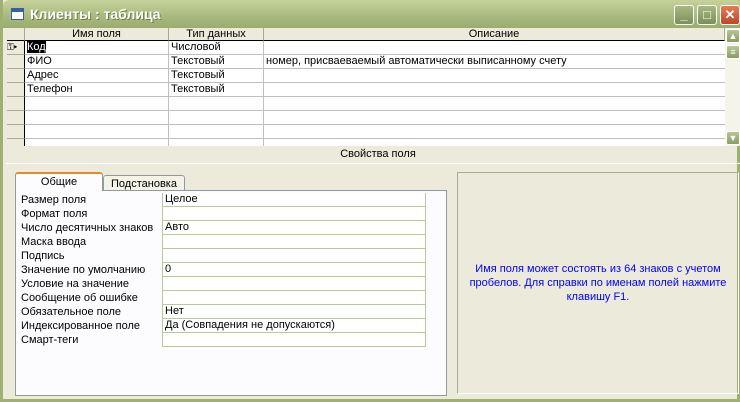  I want to click on header-field-name: Имя поля, so click(97, 34).